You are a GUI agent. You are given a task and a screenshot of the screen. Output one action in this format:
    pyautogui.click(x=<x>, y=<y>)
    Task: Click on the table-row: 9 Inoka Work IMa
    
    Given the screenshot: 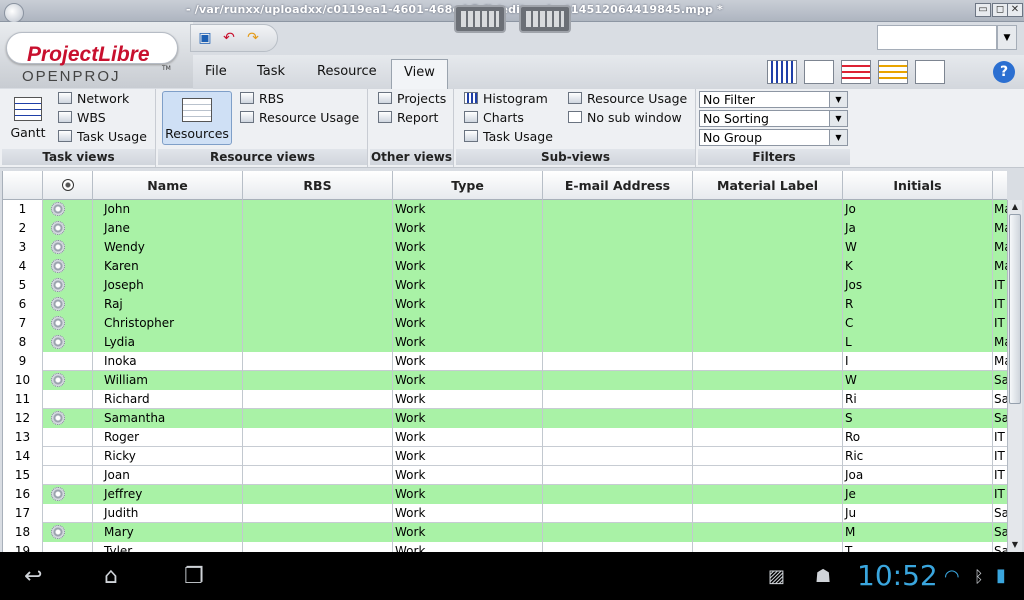 What is the action you would take?
    pyautogui.click(x=505, y=361)
    